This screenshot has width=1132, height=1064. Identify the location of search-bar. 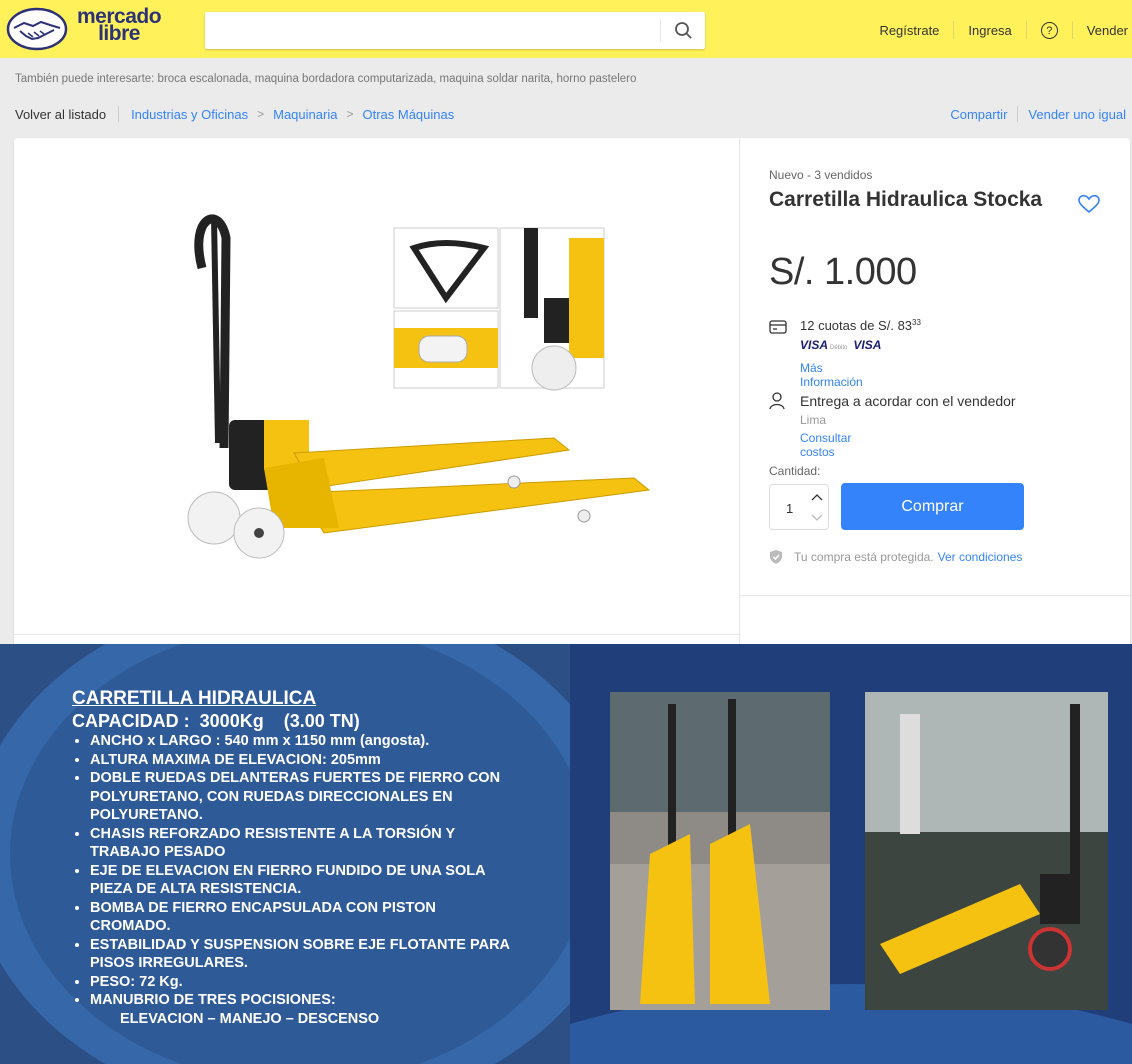
(455, 30).